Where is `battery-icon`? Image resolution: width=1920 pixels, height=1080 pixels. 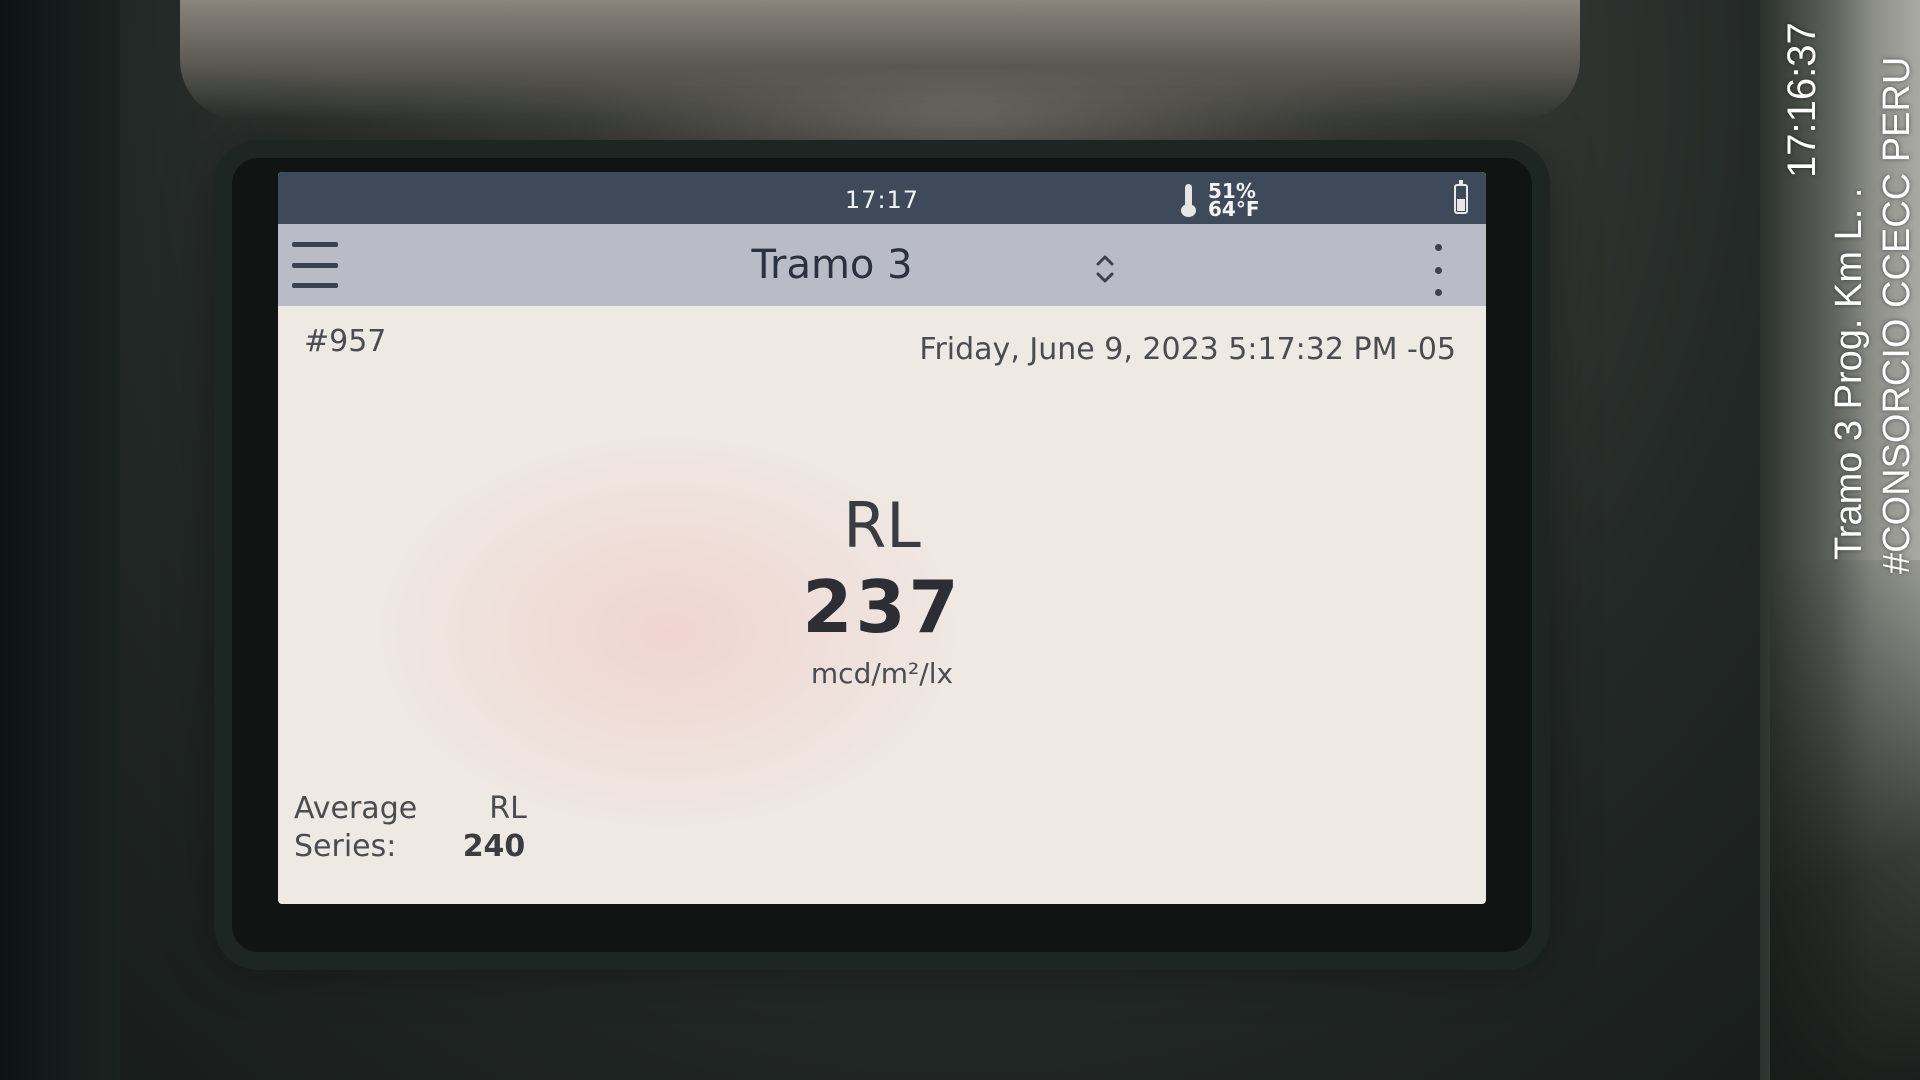
battery-icon is located at coordinates (1461, 197).